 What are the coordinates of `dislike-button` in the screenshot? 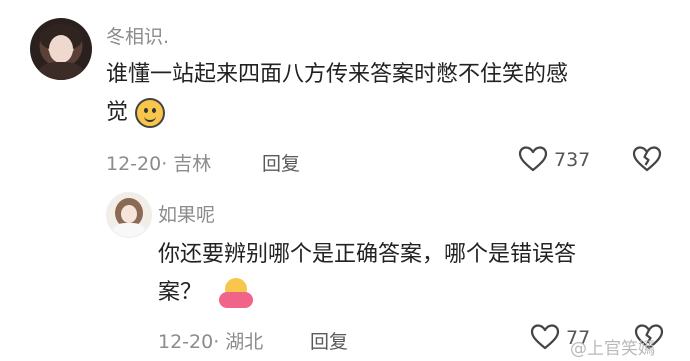 It's located at (647, 161).